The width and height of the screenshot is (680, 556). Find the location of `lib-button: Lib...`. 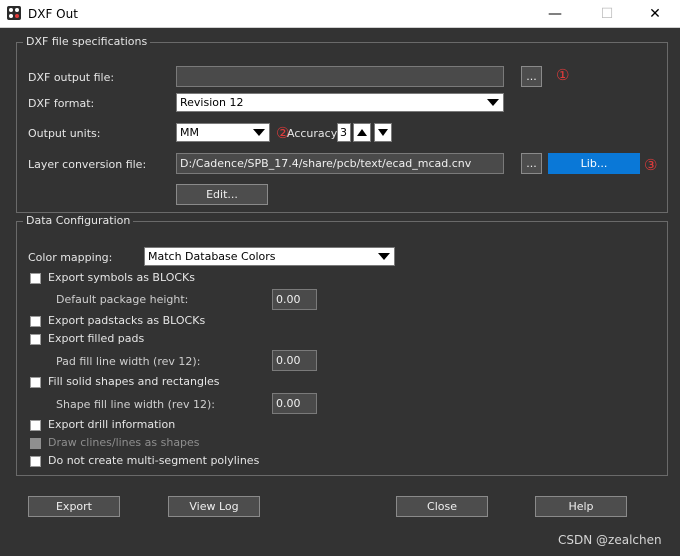

lib-button: Lib... is located at coordinates (594, 163).